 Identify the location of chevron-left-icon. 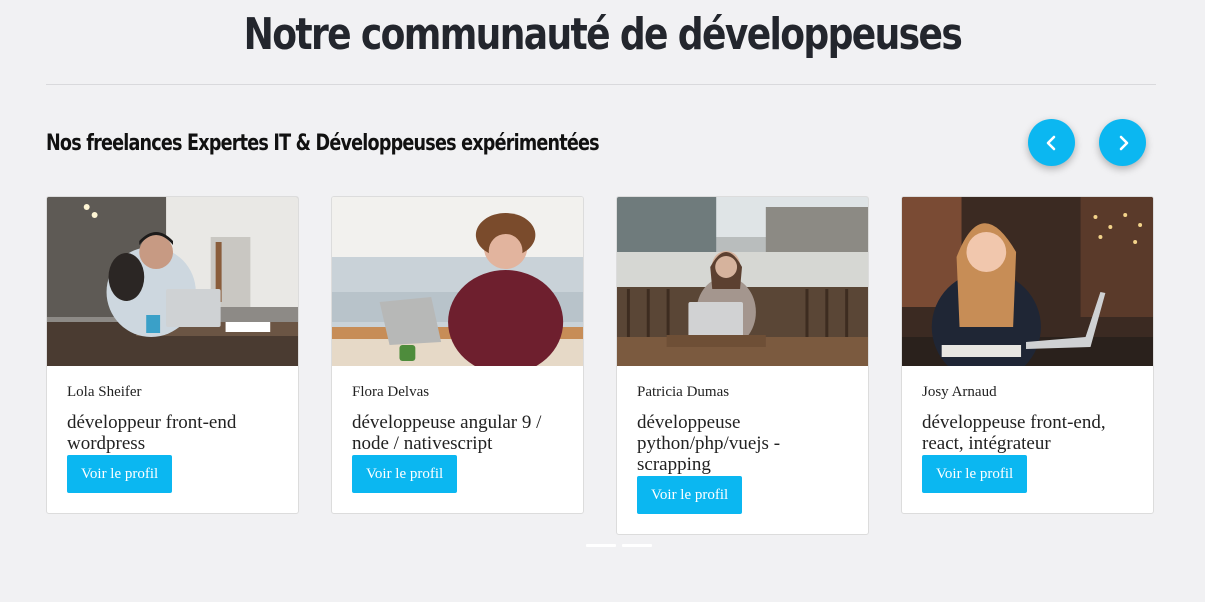
(1050, 142).